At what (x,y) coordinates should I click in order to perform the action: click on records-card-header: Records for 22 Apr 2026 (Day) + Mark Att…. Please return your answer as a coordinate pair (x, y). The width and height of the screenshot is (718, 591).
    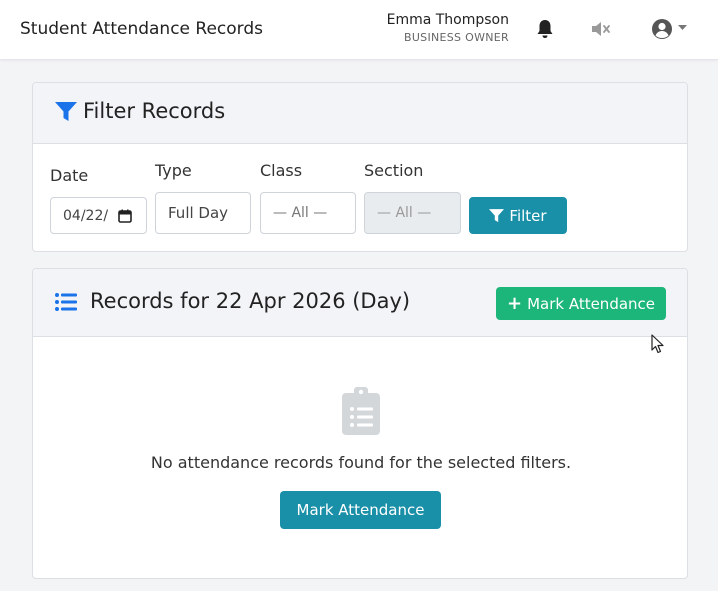
    Looking at the image, I should click on (360, 303).